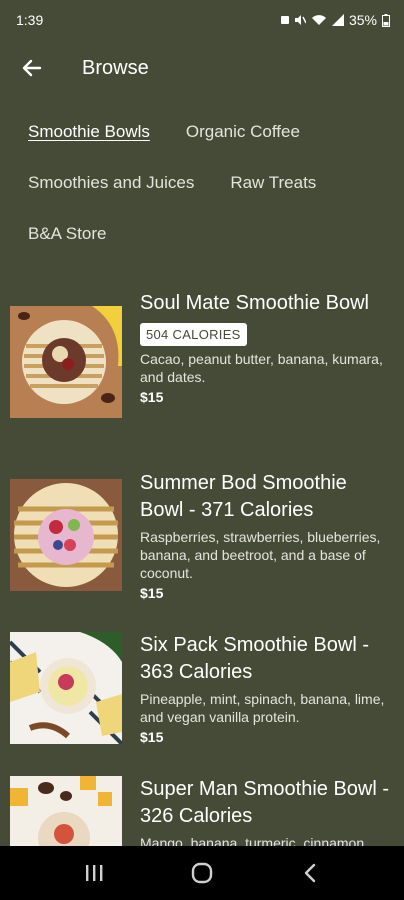 This screenshot has width=404, height=900. What do you see at coordinates (362, 20) in the screenshot?
I see `battery-level: 35%` at bounding box center [362, 20].